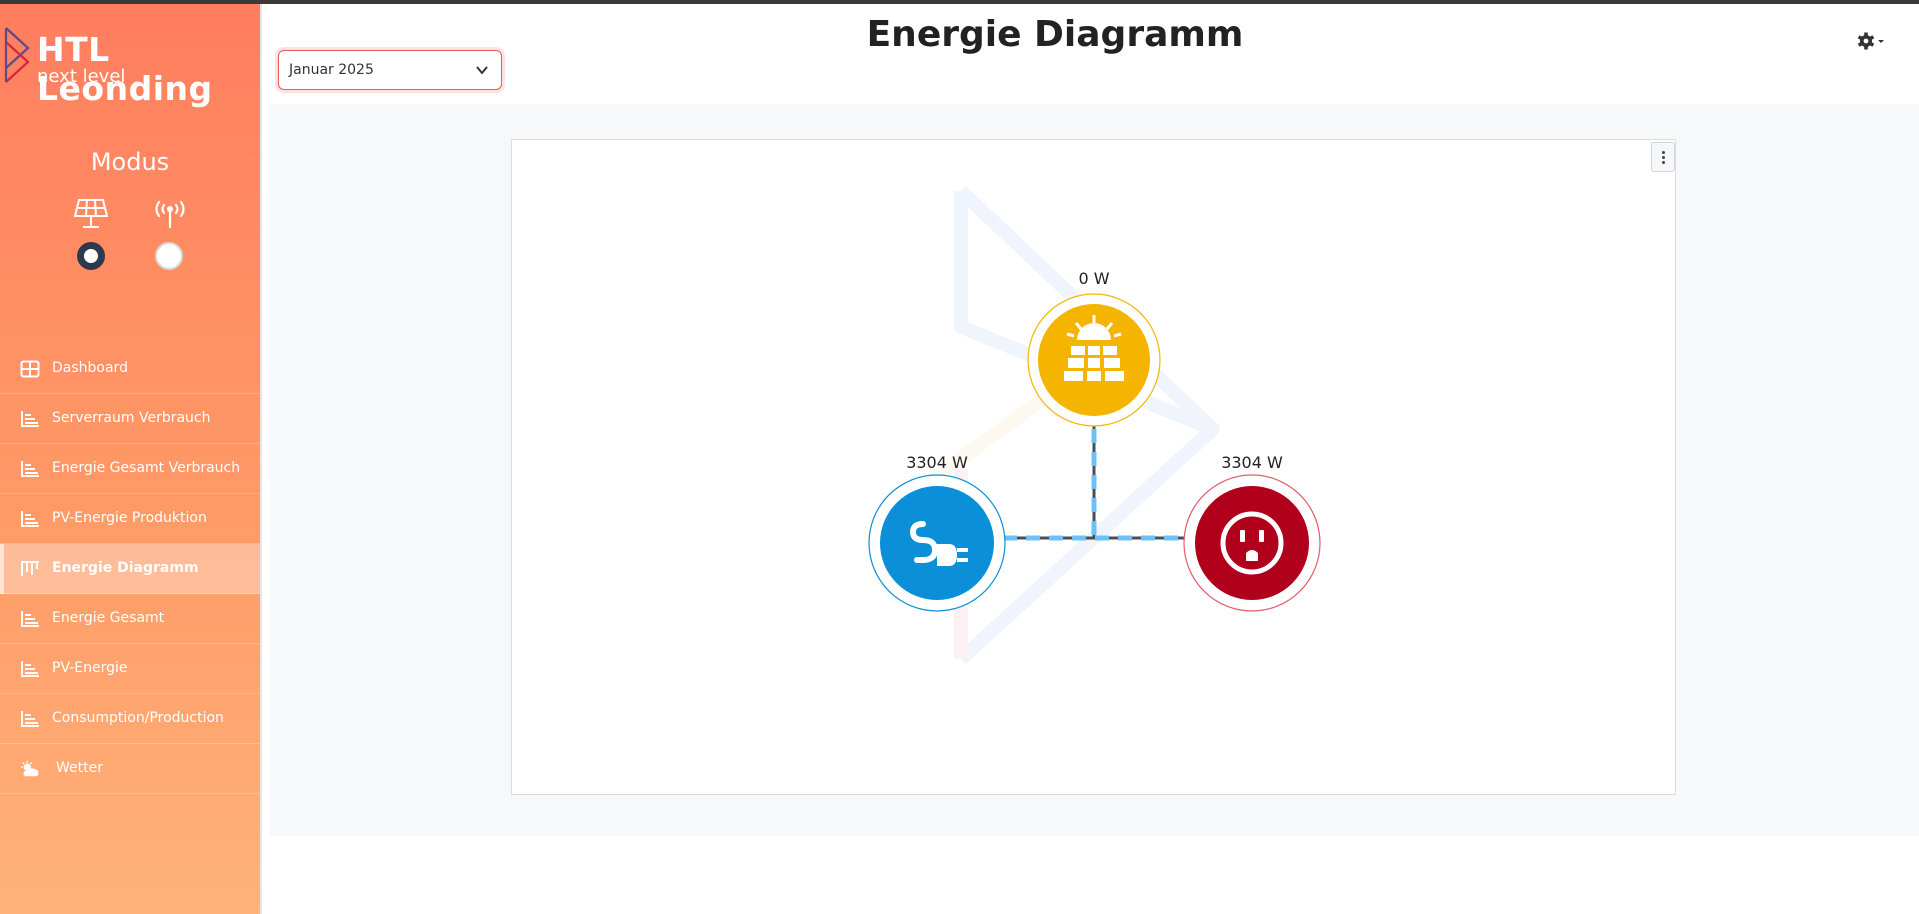  What do you see at coordinates (482, 70) in the screenshot?
I see `chevron-down-icon` at bounding box center [482, 70].